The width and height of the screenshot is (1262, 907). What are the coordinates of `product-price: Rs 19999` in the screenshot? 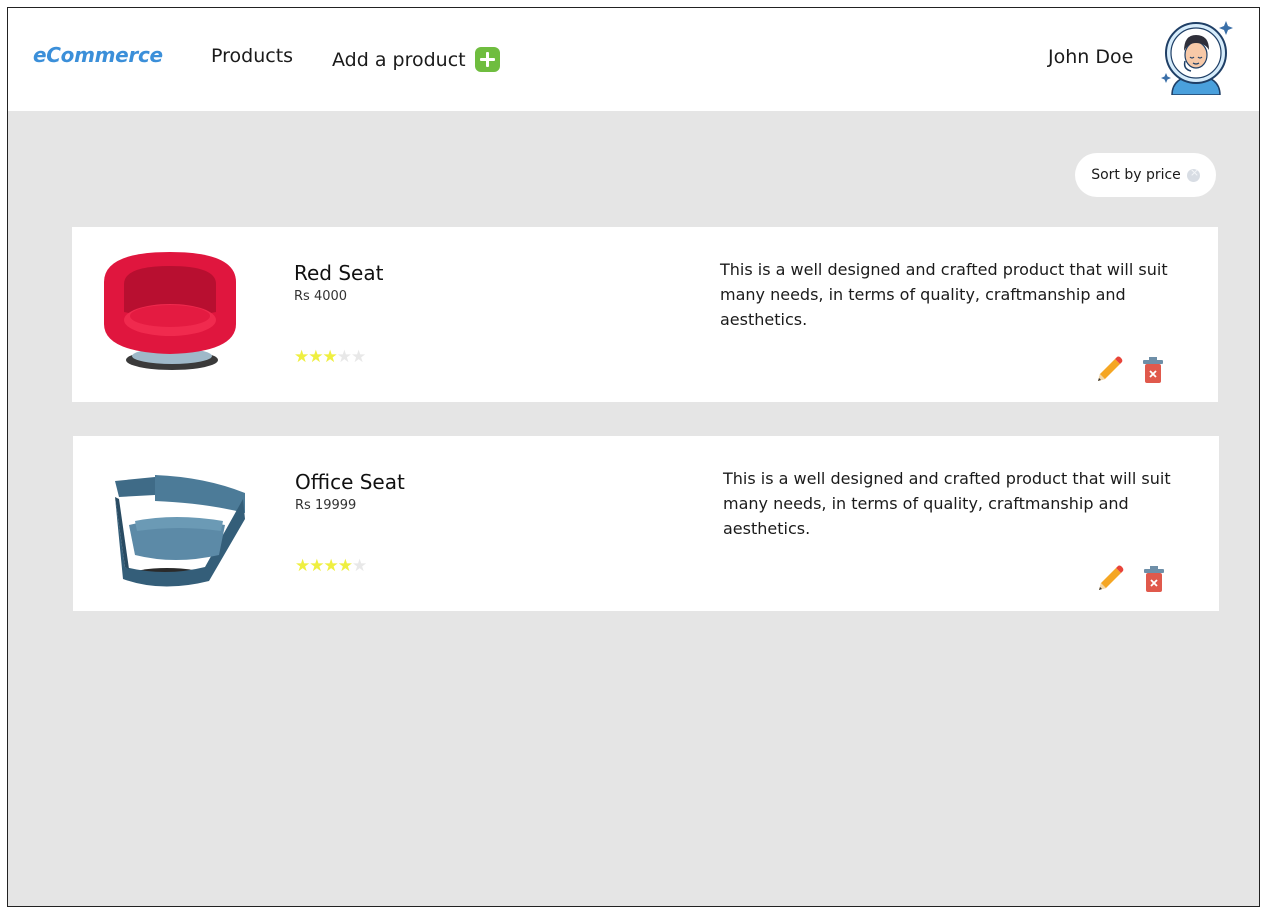 It's located at (326, 505).